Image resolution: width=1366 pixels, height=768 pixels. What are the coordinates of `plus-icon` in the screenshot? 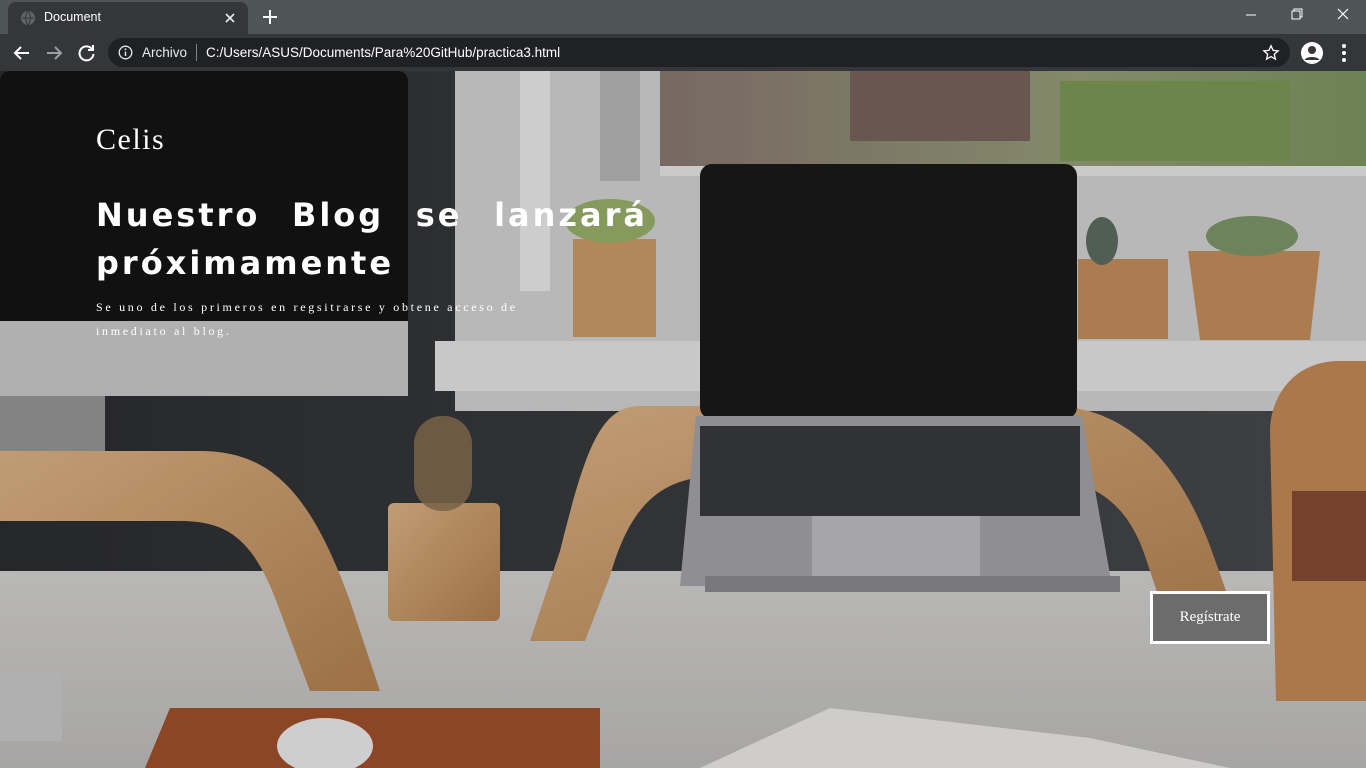 It's located at (270, 17).